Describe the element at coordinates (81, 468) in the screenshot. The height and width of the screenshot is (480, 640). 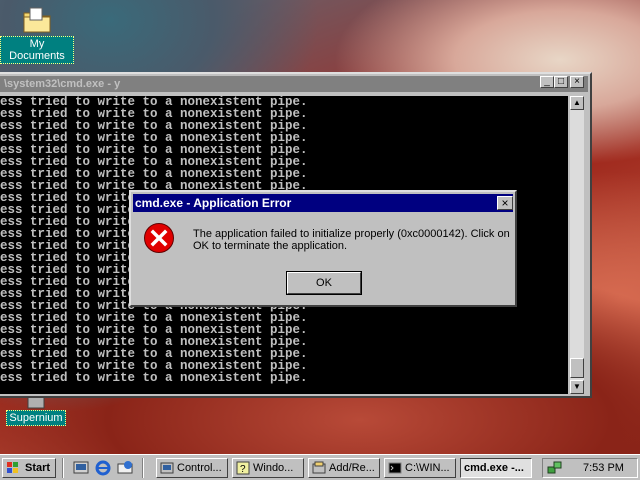
I see `show-desktop-icon` at that location.